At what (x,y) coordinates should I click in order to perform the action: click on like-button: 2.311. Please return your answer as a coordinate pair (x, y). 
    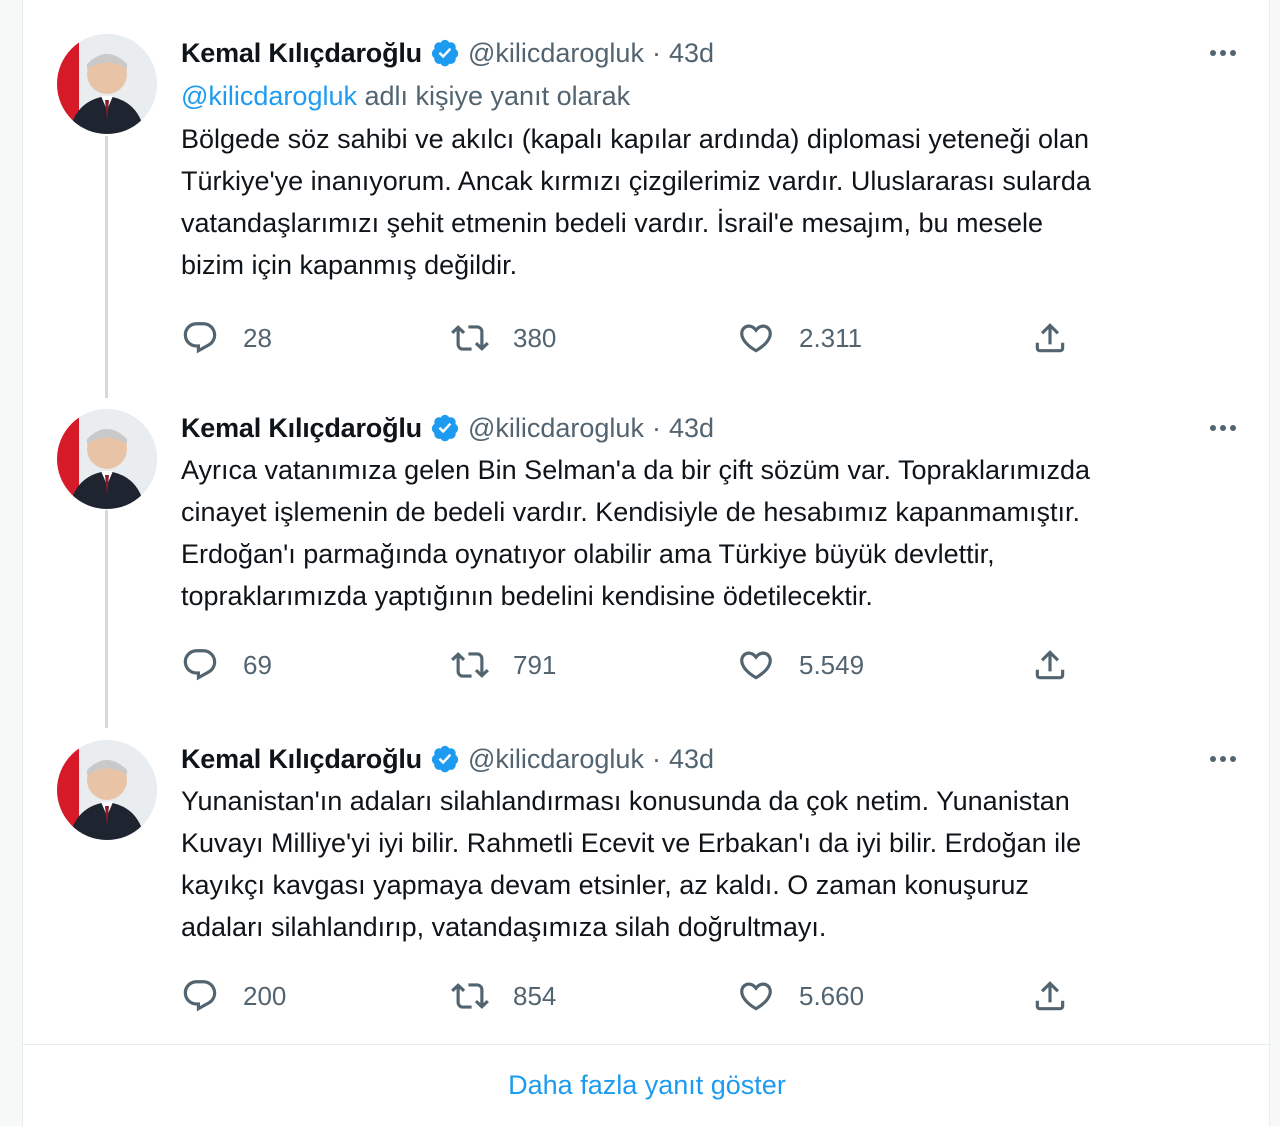
    Looking at the image, I should click on (799, 338).